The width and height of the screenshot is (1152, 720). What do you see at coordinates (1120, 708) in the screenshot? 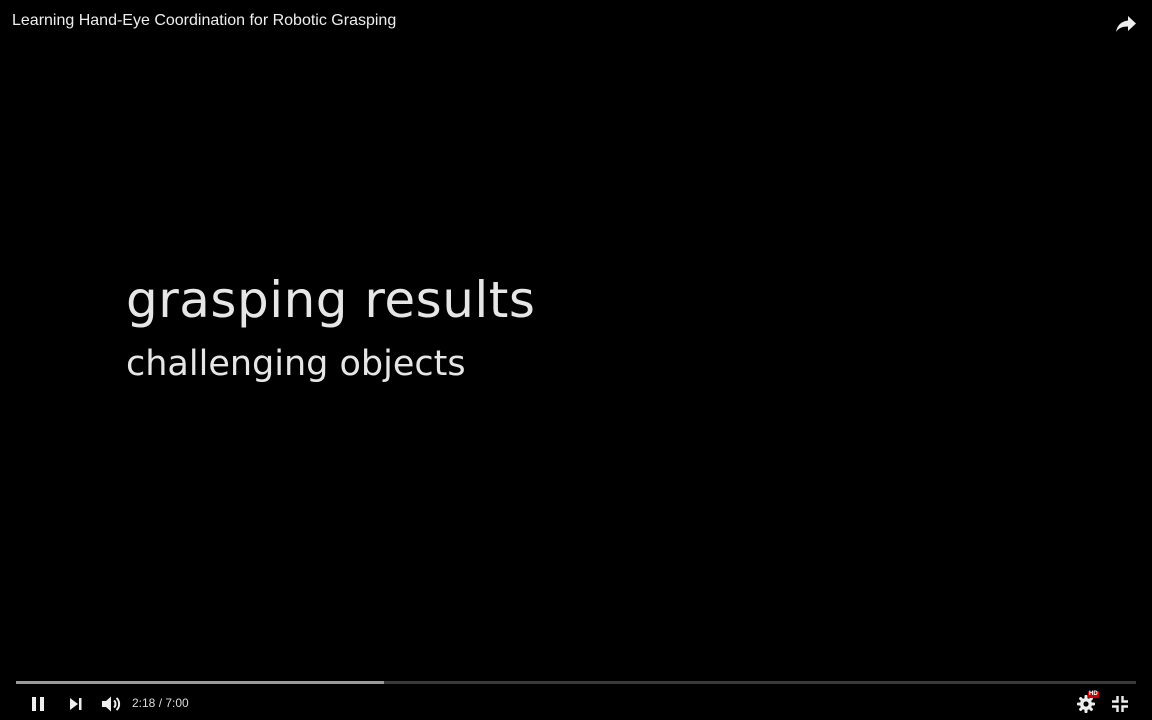
I see `exit-fullscreen-icon` at bounding box center [1120, 708].